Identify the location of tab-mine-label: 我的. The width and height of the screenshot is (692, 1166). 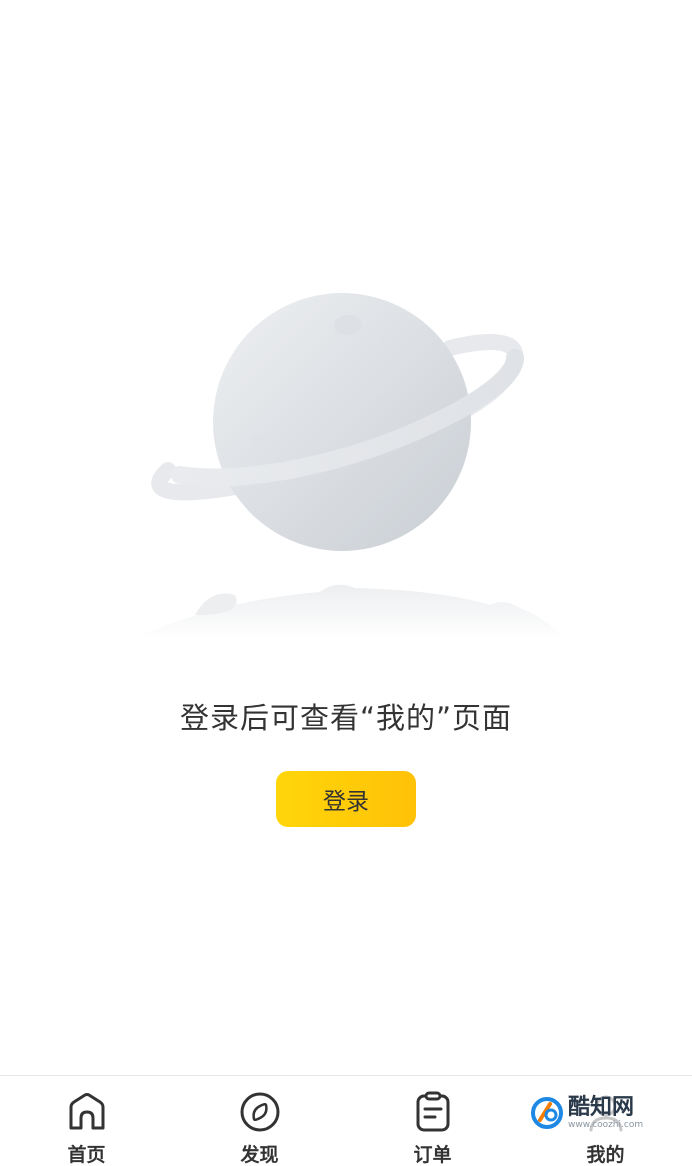
(605, 1155).